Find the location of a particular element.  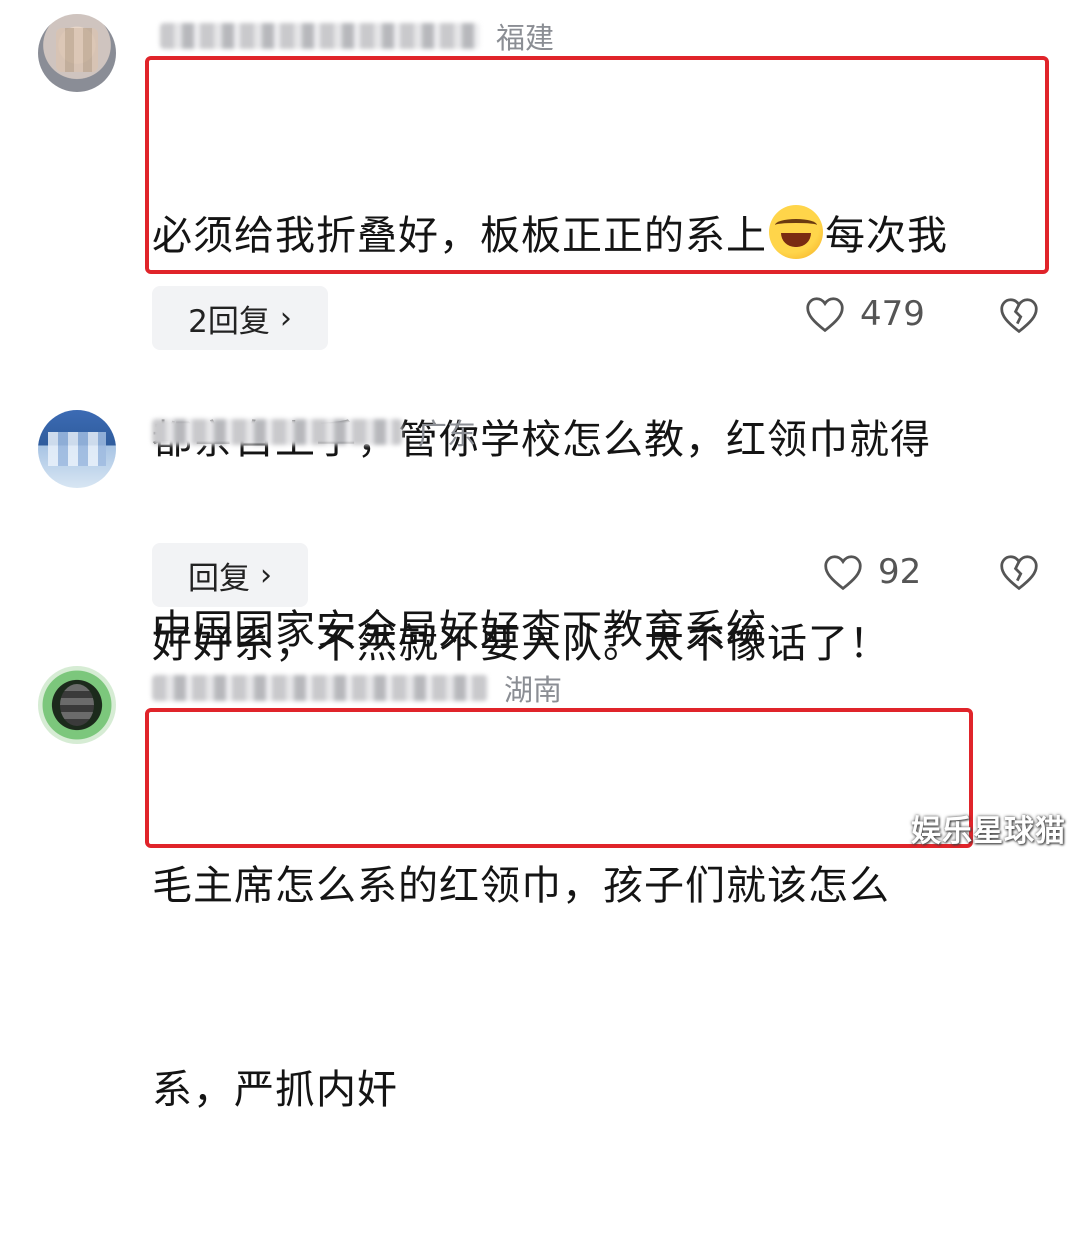

like-button: 479 is located at coordinates (864, 314).